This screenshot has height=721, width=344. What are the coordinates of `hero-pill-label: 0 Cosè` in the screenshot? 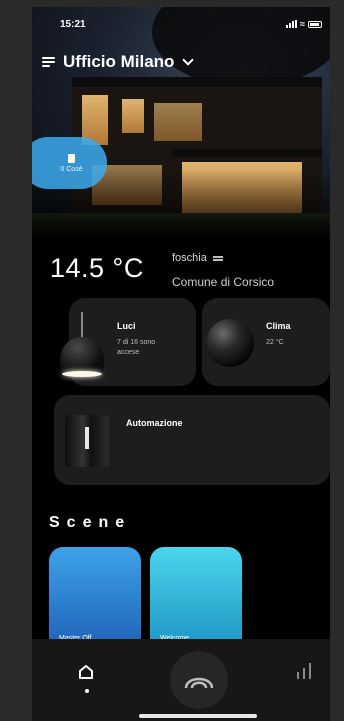 It's located at (71, 169).